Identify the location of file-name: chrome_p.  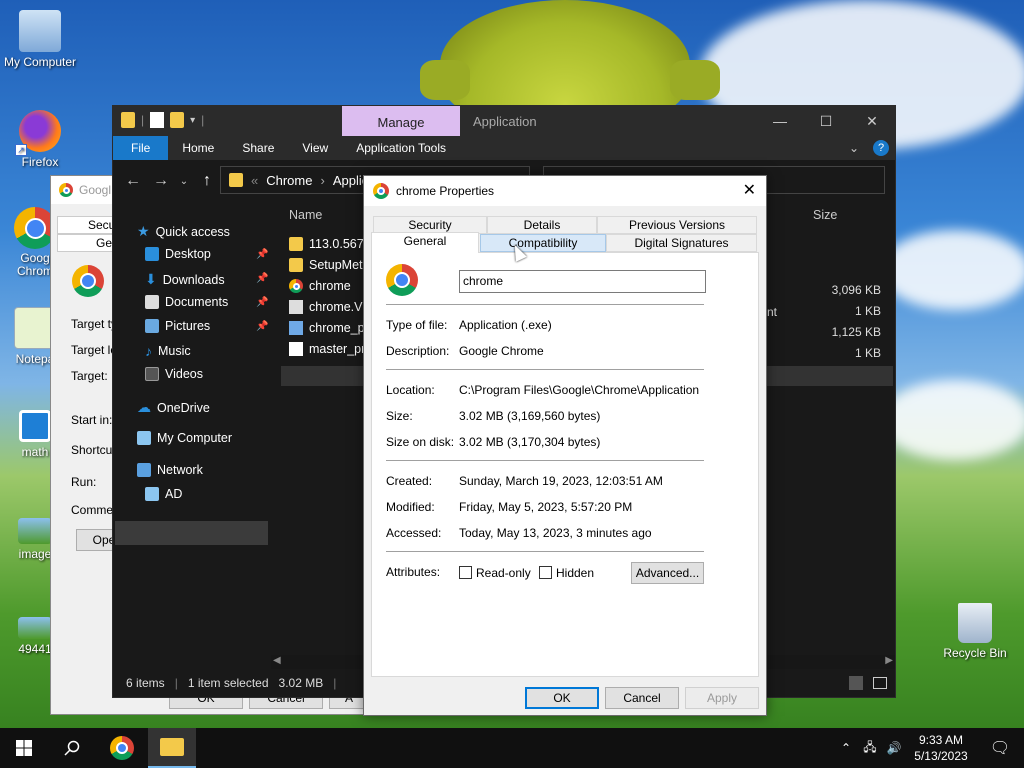
(337, 328).